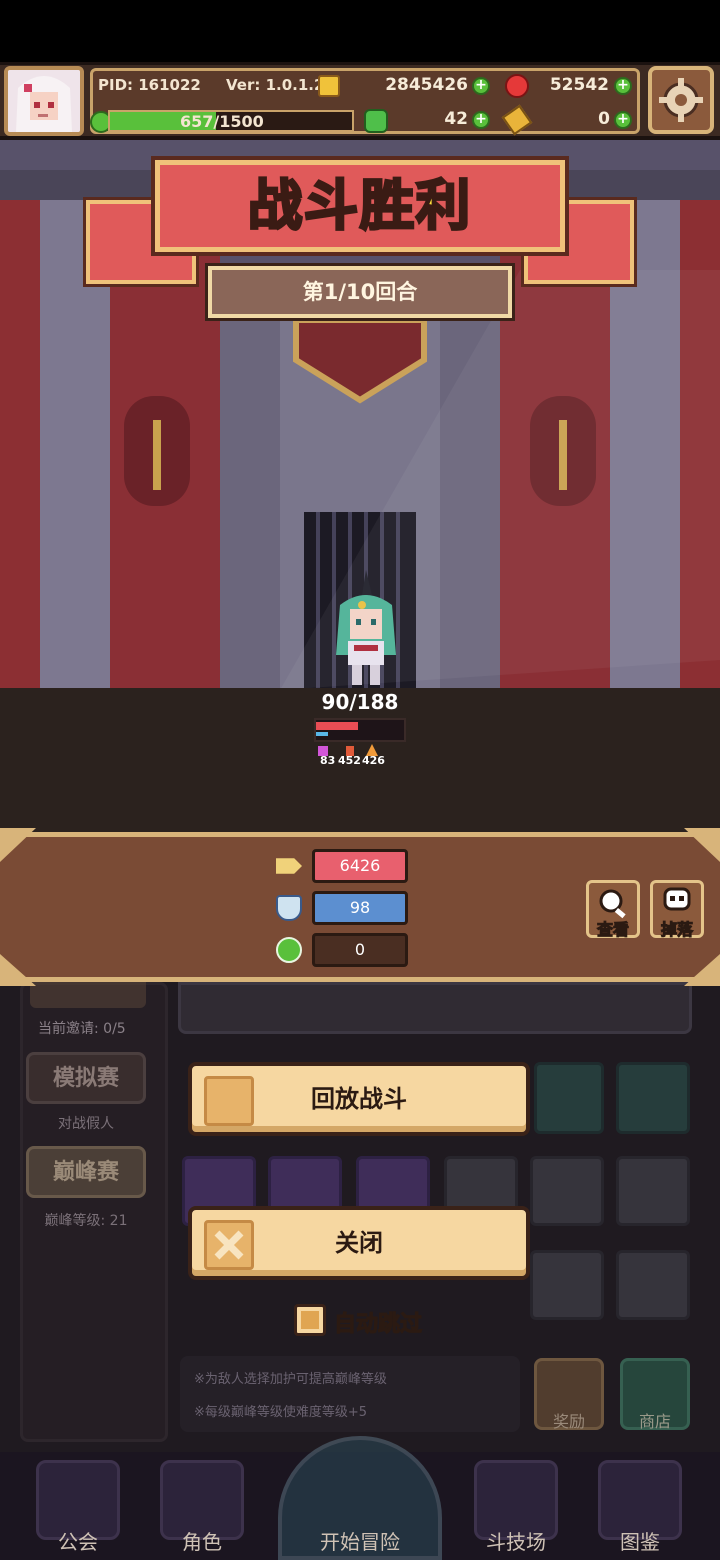  Describe the element at coordinates (275, 85) in the screenshot. I see `game-version: Ver: 1.0.1.2` at that location.